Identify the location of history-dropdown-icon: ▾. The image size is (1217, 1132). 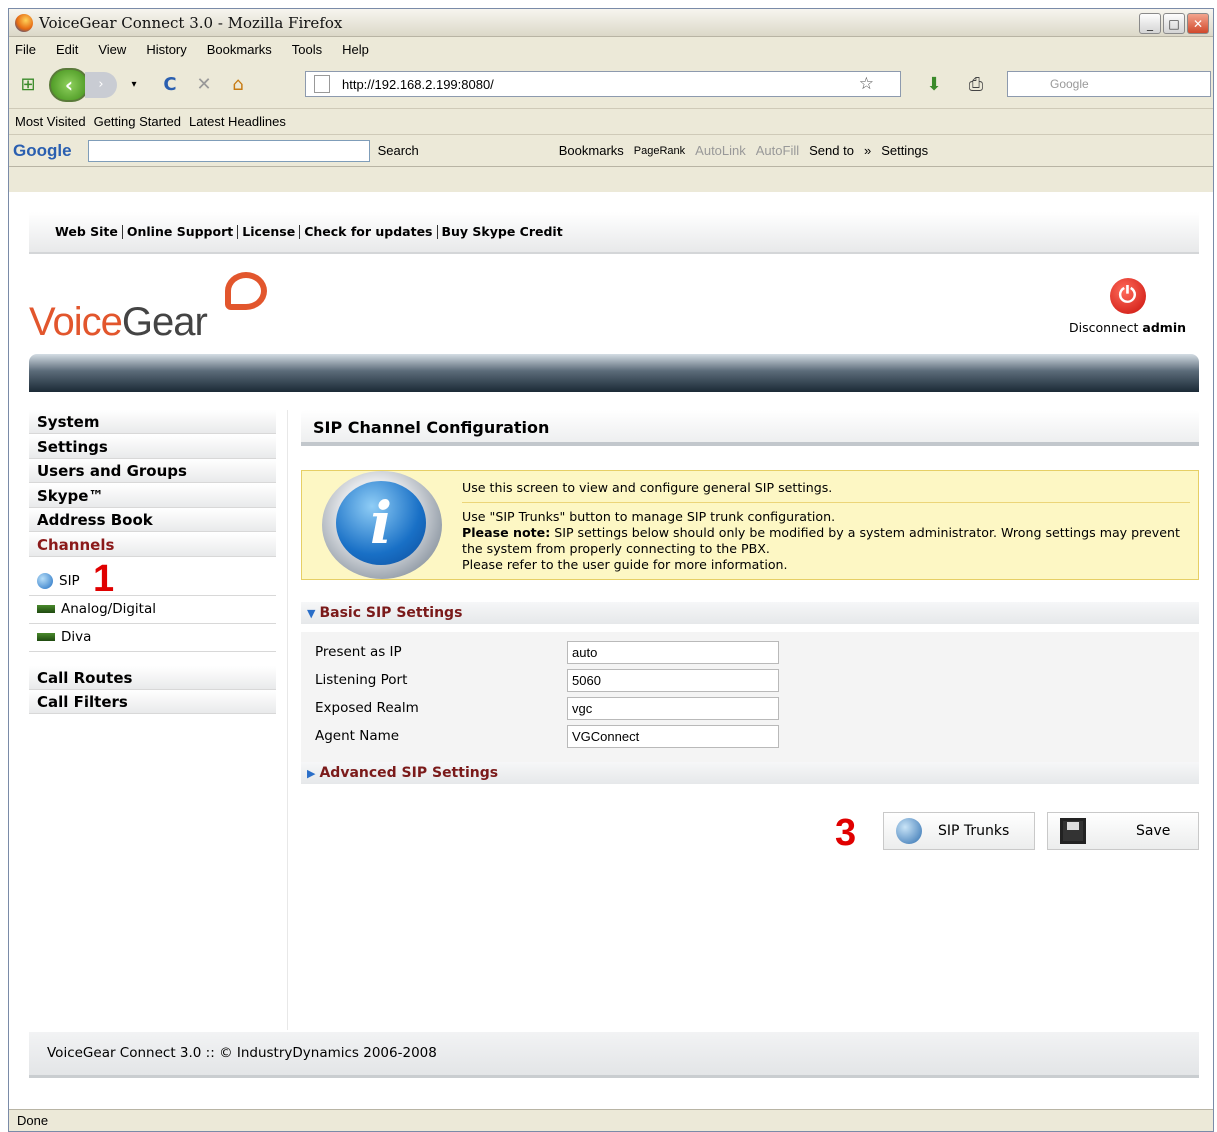
(134, 85).